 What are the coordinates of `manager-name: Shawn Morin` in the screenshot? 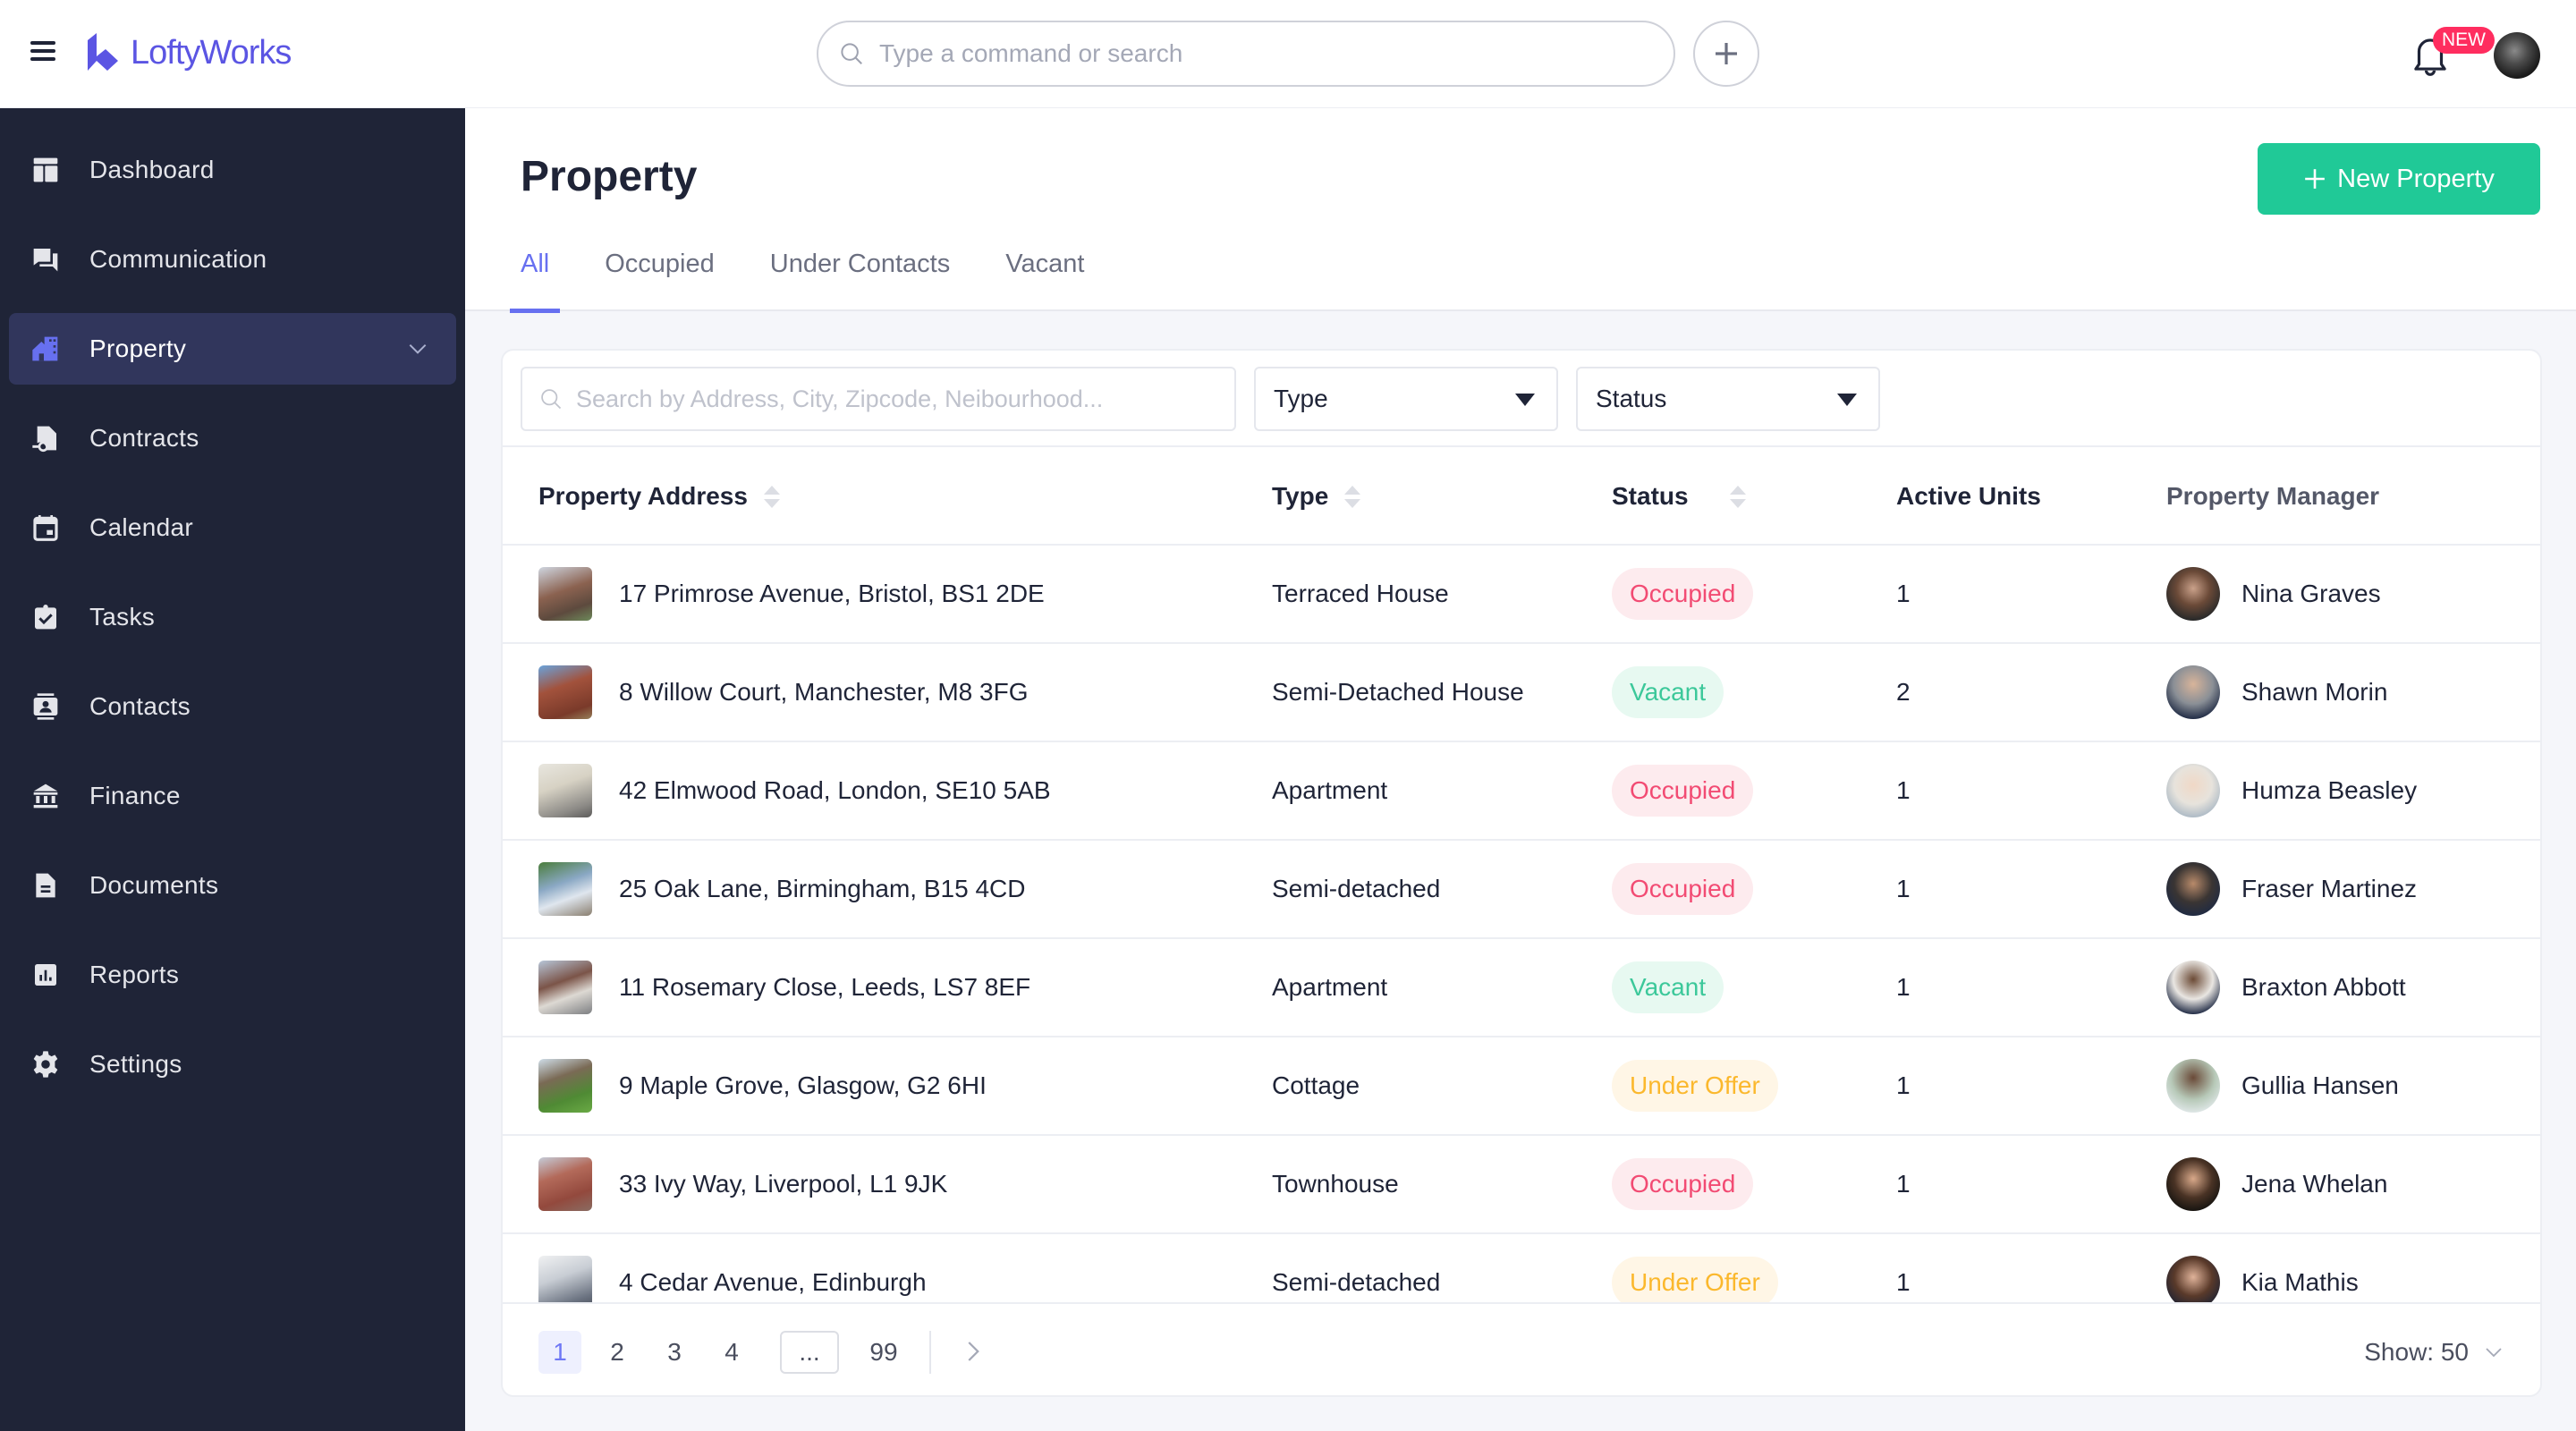 It's located at (2314, 693).